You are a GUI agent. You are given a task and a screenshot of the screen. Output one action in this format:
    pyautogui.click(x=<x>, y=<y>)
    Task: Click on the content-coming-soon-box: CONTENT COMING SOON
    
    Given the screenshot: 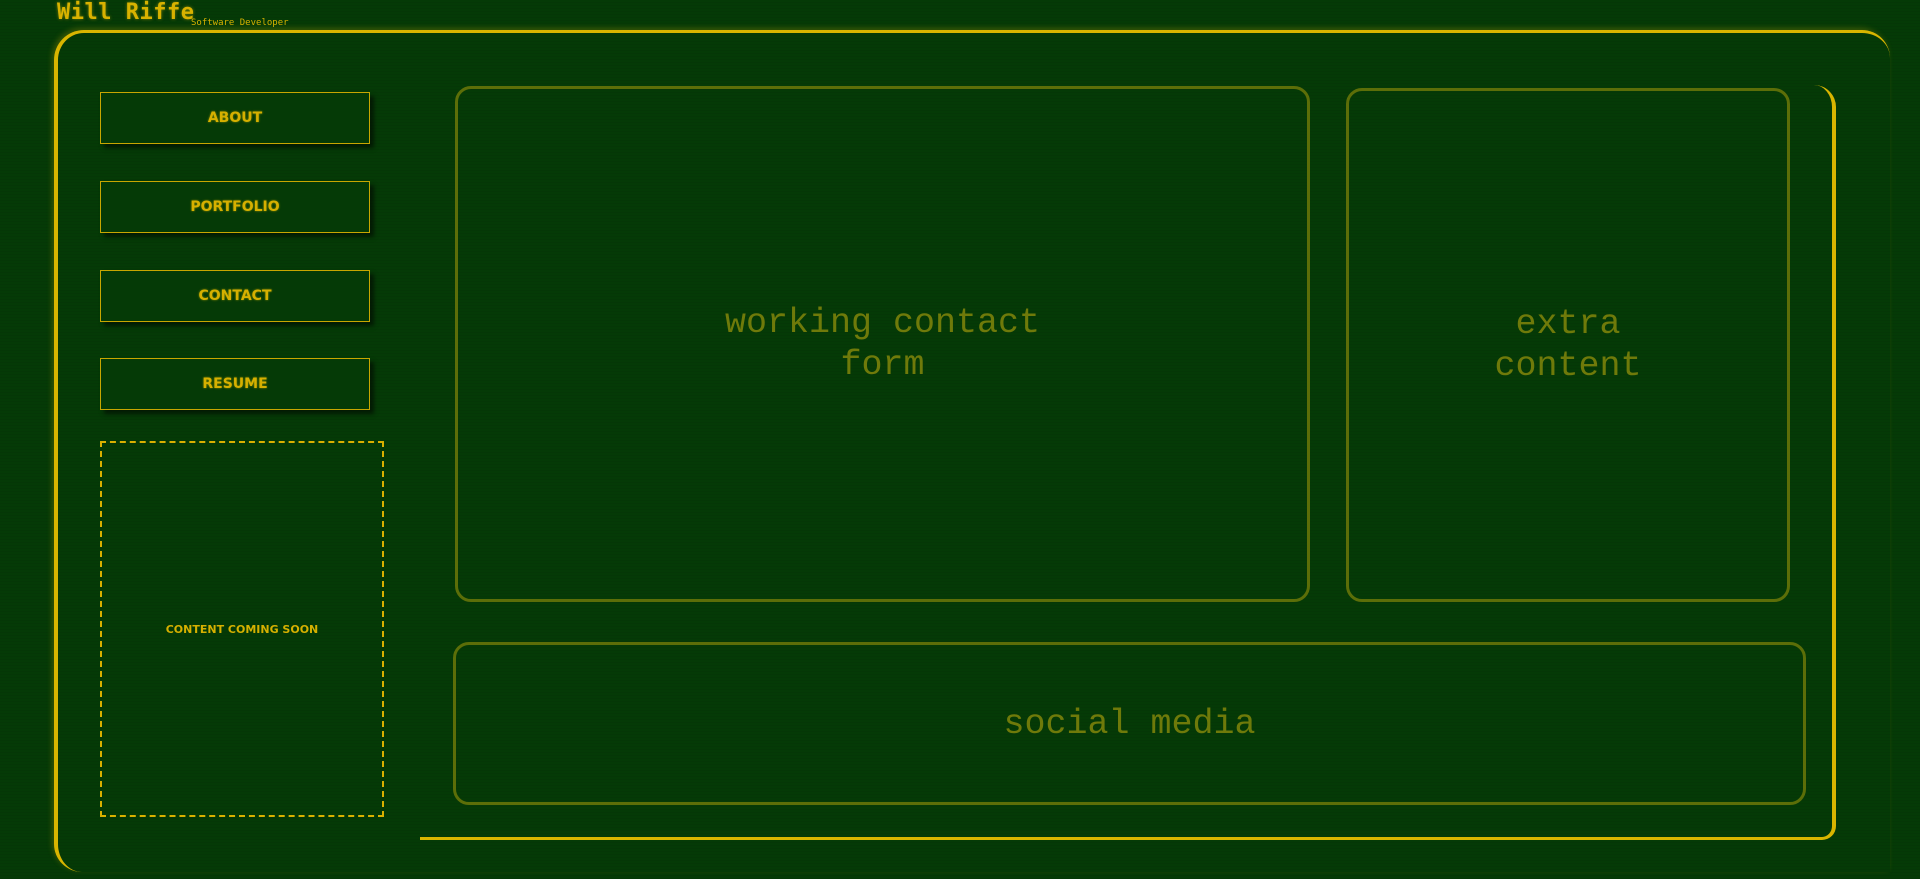 What is the action you would take?
    pyautogui.click(x=242, y=629)
    